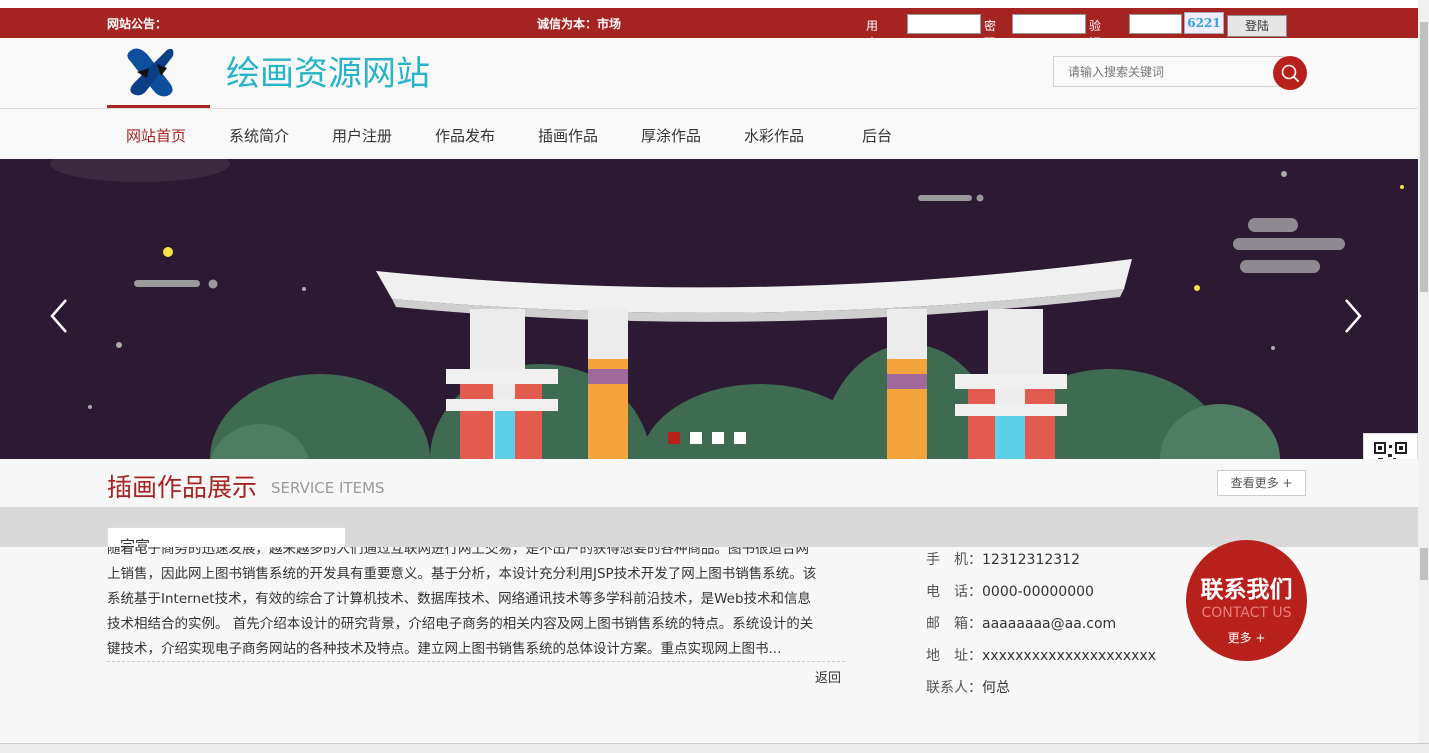  What do you see at coordinates (954, 560) in the screenshot?
I see `mobile-label: 手 机：` at bounding box center [954, 560].